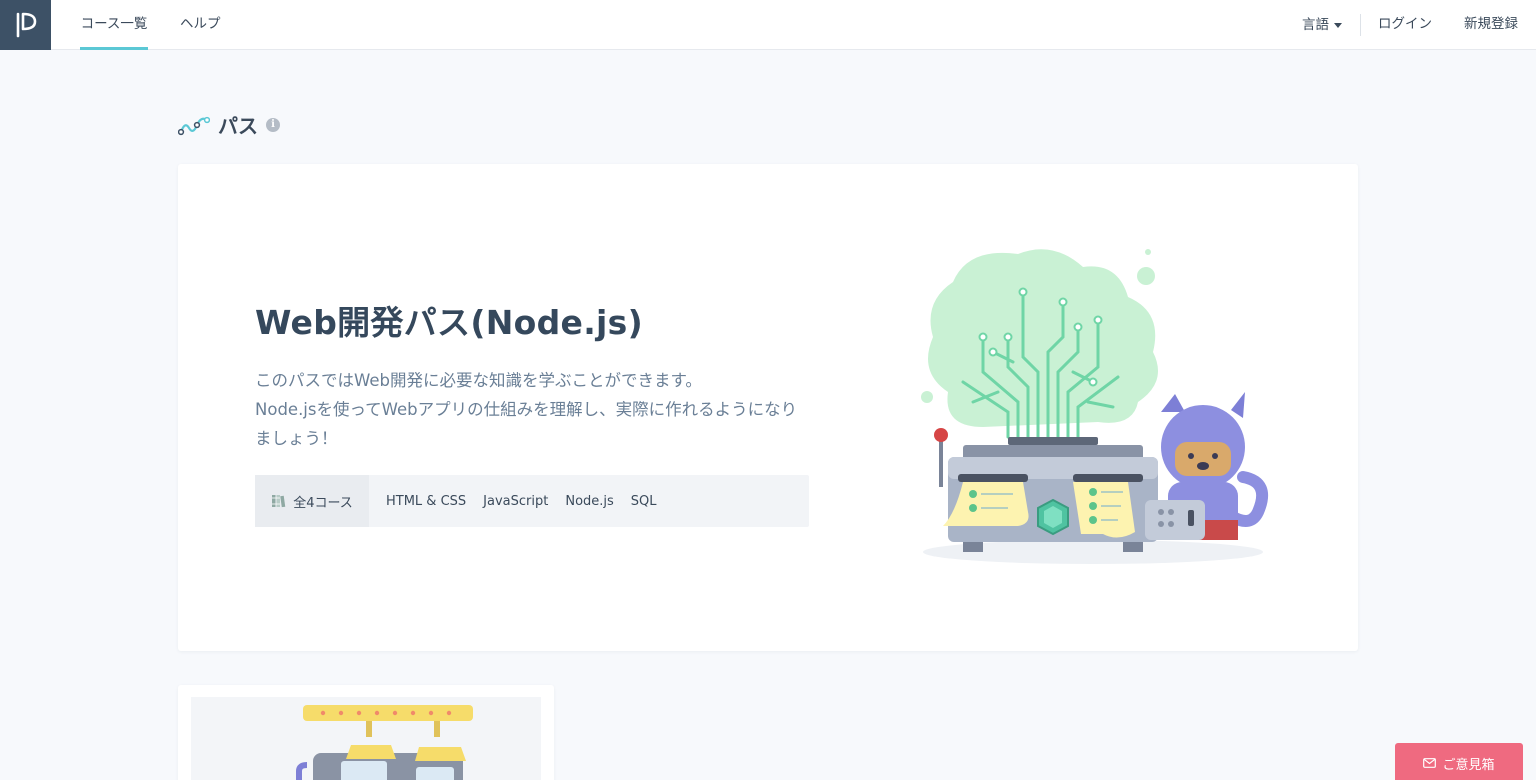 Image resolution: width=1536 pixels, height=780 pixels. What do you see at coordinates (478, 380) in the screenshot?
I see `path-description-line: このパスではWeb開発に必要な知識を学ぶことができます。` at bounding box center [478, 380].